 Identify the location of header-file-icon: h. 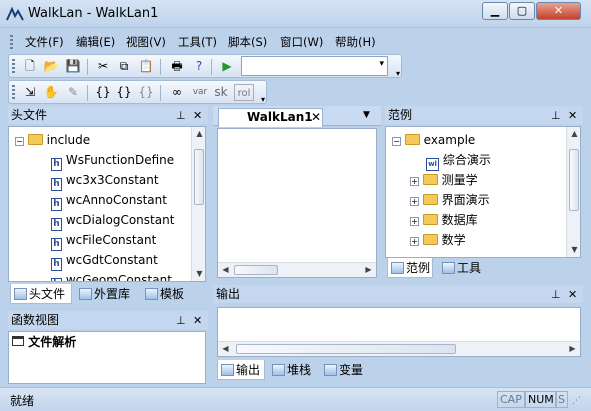
(56, 279).